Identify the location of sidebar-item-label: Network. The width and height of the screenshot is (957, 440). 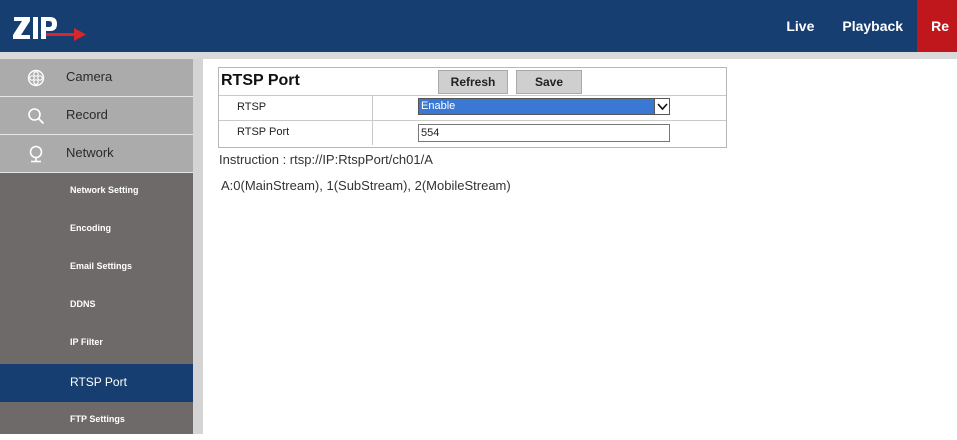
(90, 152).